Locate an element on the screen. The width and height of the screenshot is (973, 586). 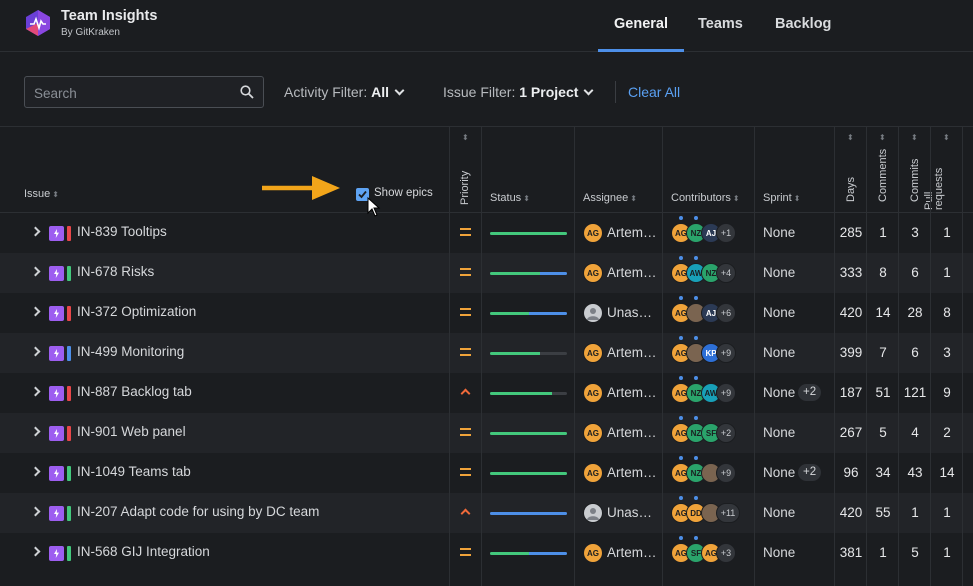
column-header-issue: Issue ⬍ is located at coordinates (41, 194).